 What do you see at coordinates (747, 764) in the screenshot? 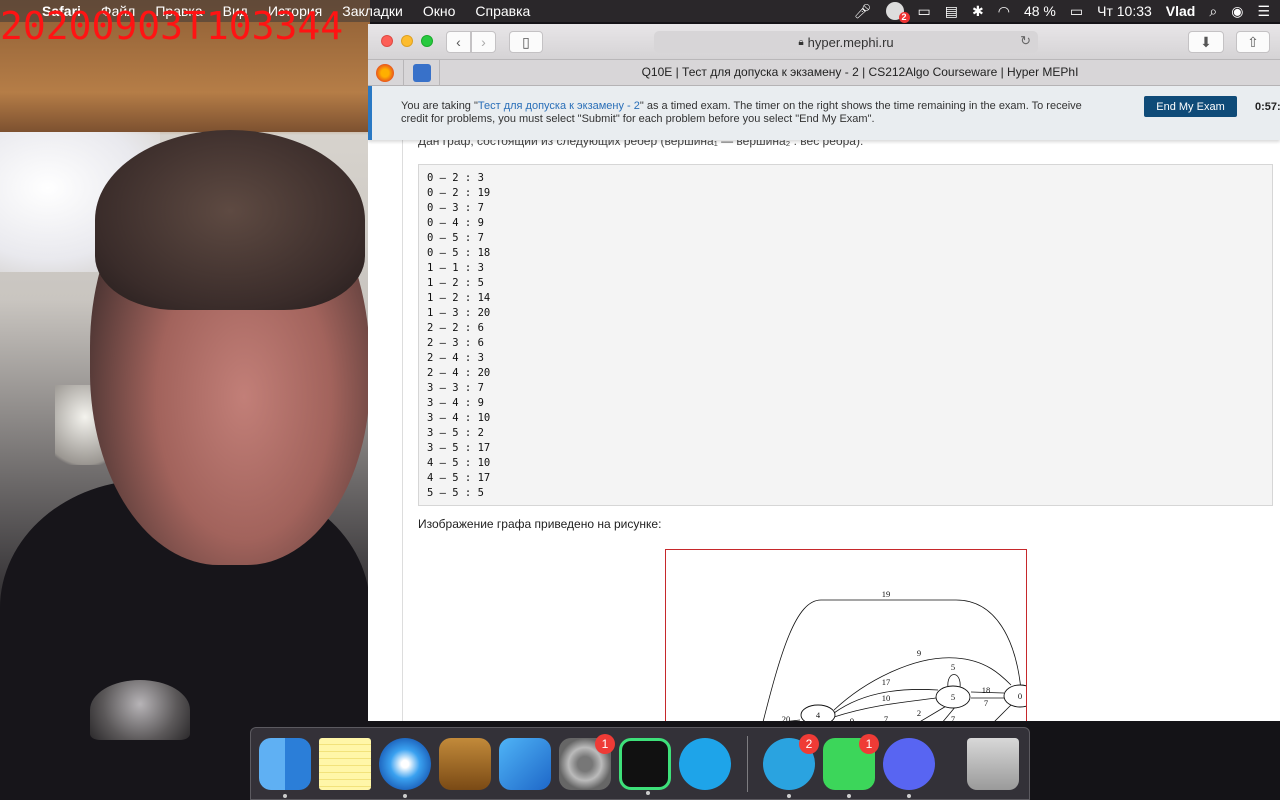
I see `dock-separator` at bounding box center [747, 764].